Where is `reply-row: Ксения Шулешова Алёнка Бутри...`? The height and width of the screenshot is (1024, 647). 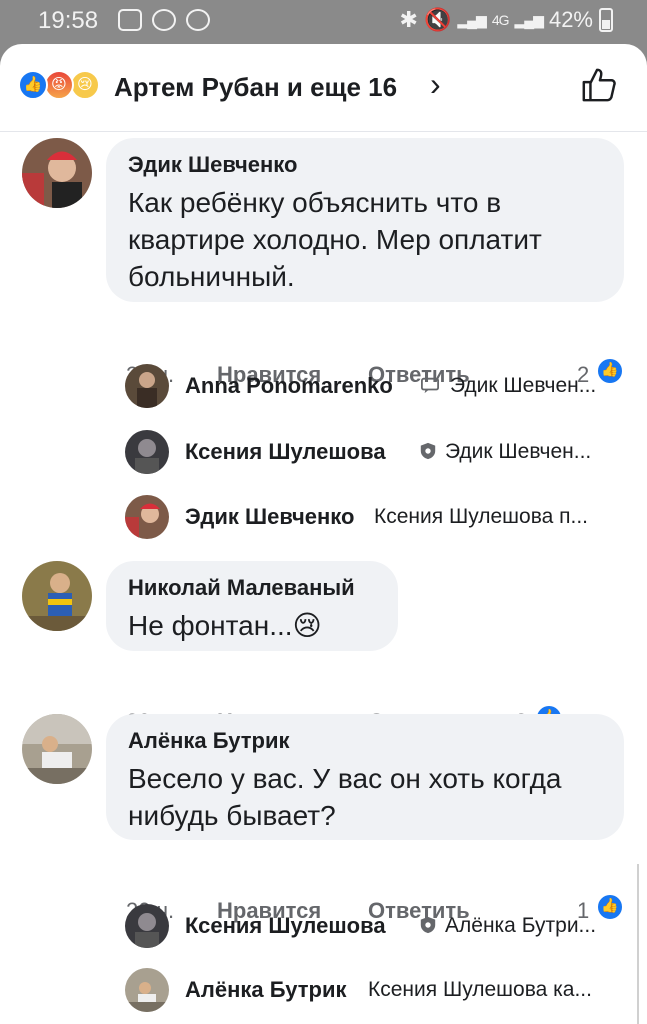 reply-row: Ксения Шулешова Алёнка Бутри... is located at coordinates (375, 926).